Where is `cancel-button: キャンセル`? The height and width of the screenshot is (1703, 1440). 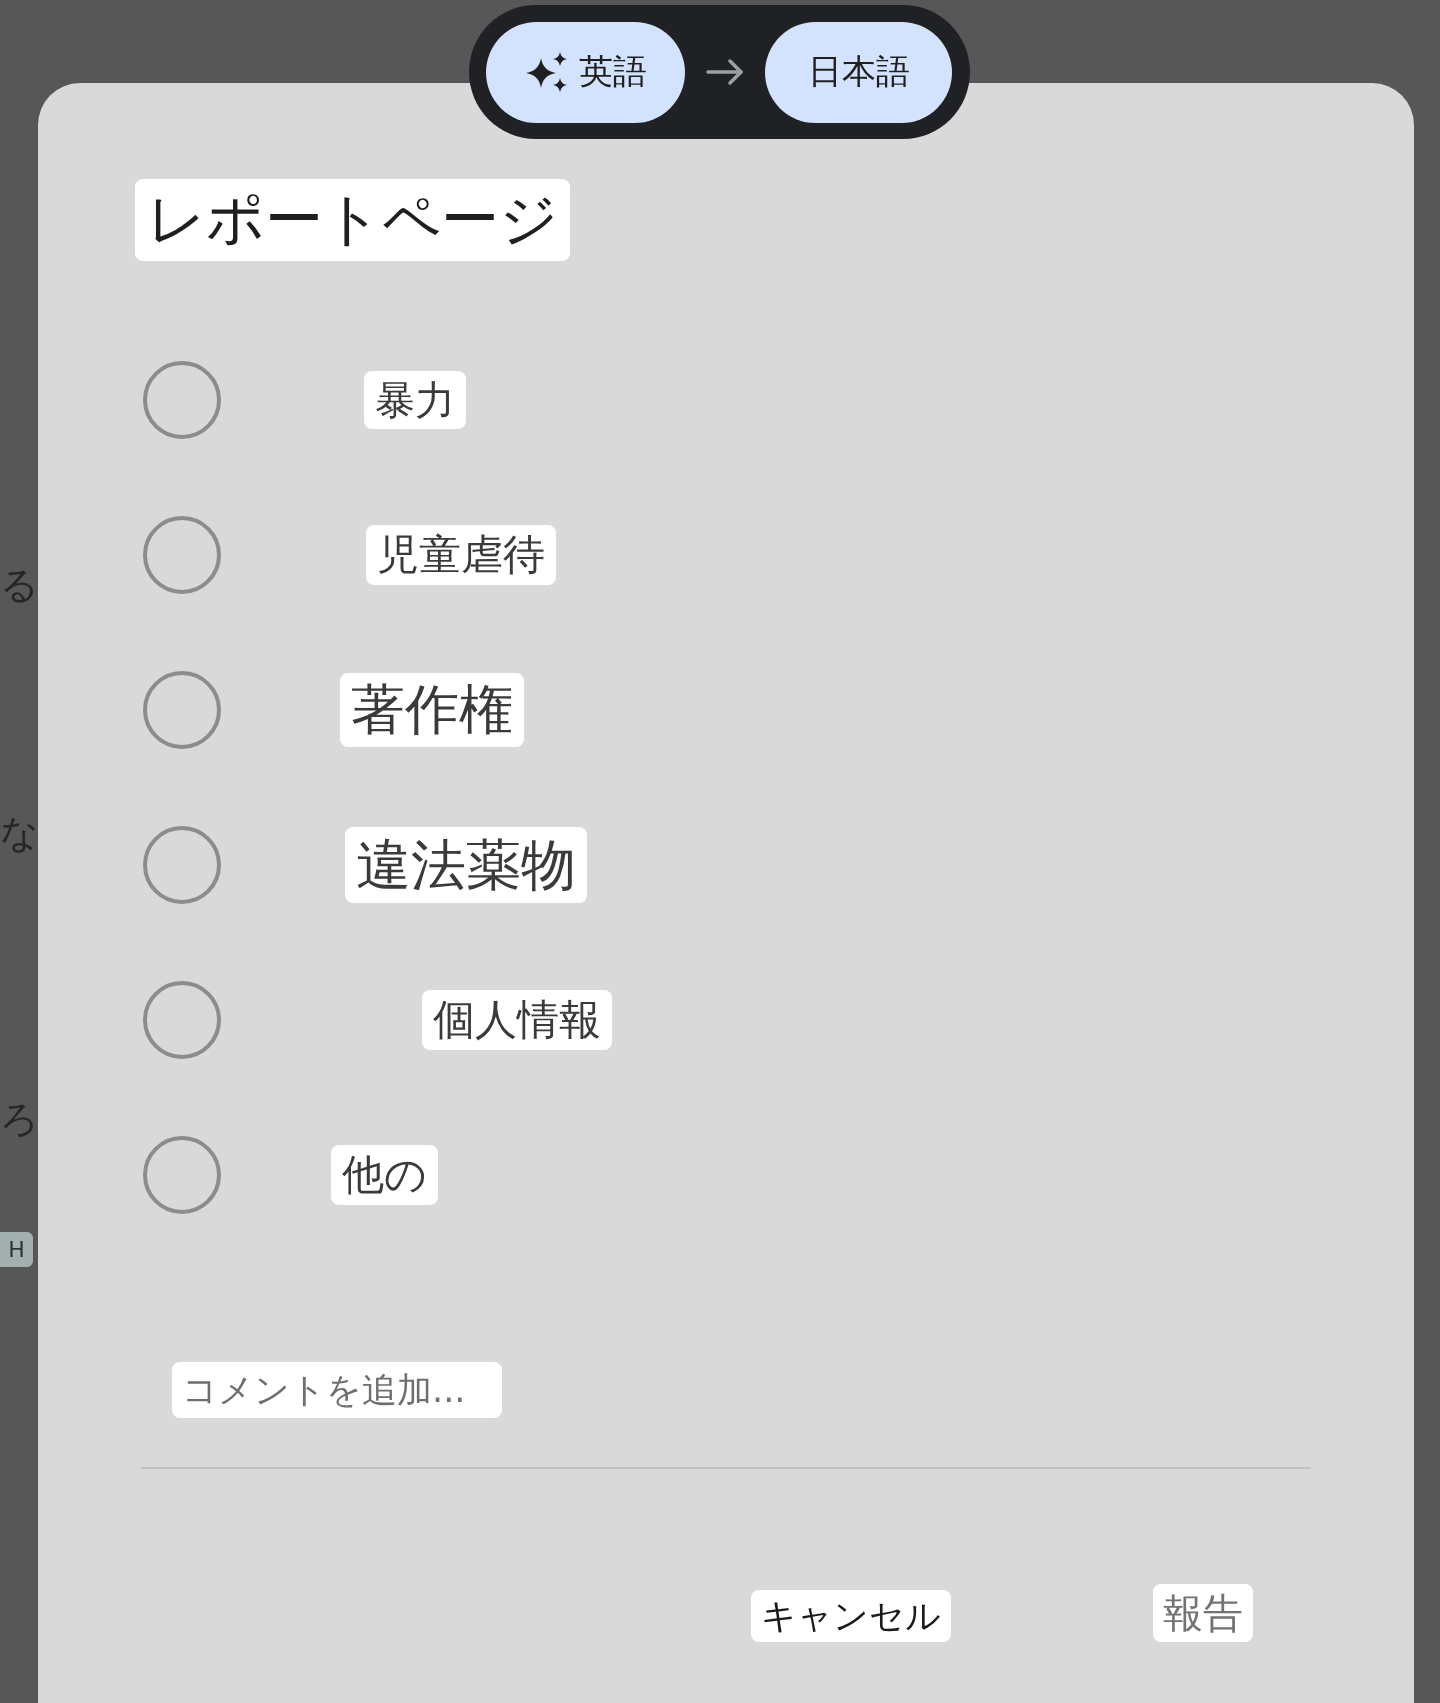
cancel-button: キャンセル is located at coordinates (851, 1615).